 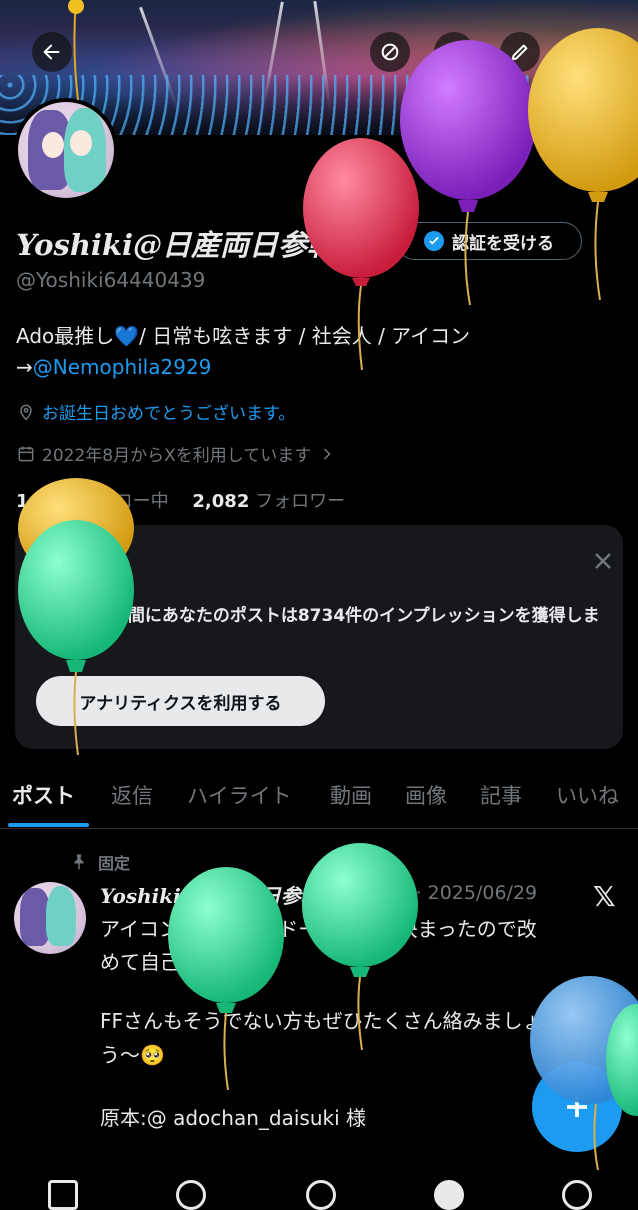 What do you see at coordinates (124, 501) in the screenshot?
I see `following-label: フォロー中` at bounding box center [124, 501].